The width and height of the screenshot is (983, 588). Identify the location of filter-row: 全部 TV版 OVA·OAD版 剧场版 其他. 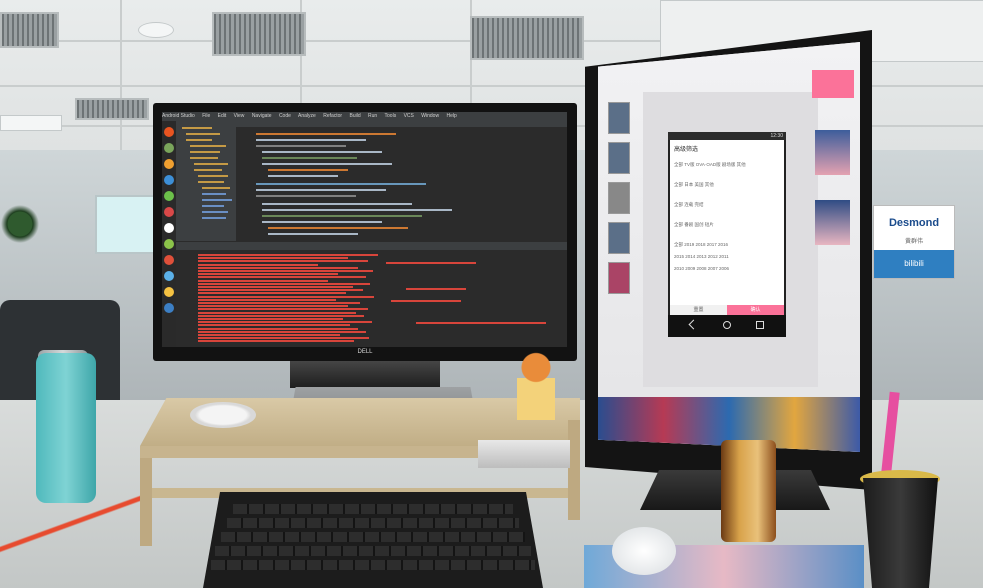
(710, 165).